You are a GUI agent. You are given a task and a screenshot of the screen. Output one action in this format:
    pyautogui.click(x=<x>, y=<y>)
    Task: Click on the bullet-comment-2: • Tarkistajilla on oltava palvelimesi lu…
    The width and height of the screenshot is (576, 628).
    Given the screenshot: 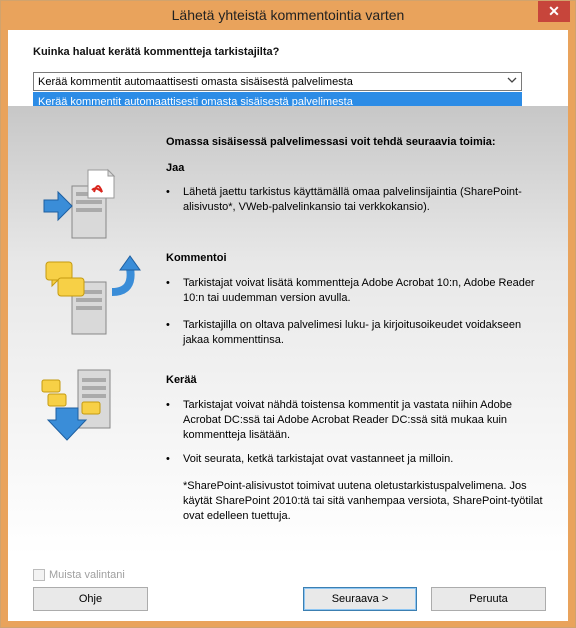 What is the action you would take?
    pyautogui.click(x=351, y=333)
    